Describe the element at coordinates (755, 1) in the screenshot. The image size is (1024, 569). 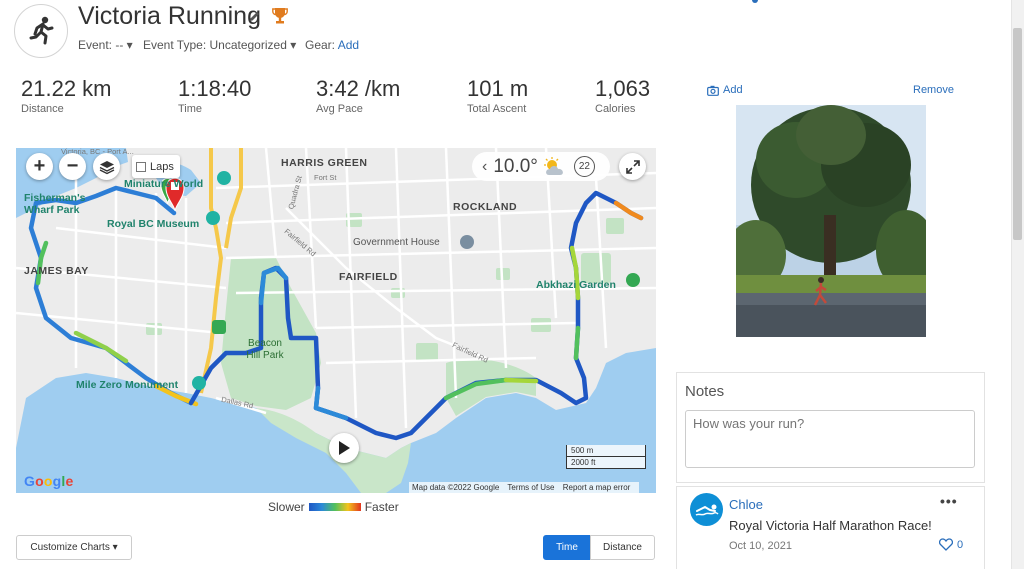
I see `header-indicator` at that location.